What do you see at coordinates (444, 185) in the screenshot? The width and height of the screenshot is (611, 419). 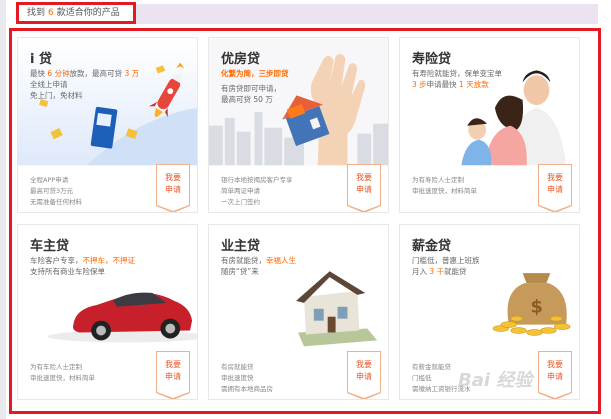 I see `card-features: 为有寿险人士定制 审批速度快，材料简单` at bounding box center [444, 185].